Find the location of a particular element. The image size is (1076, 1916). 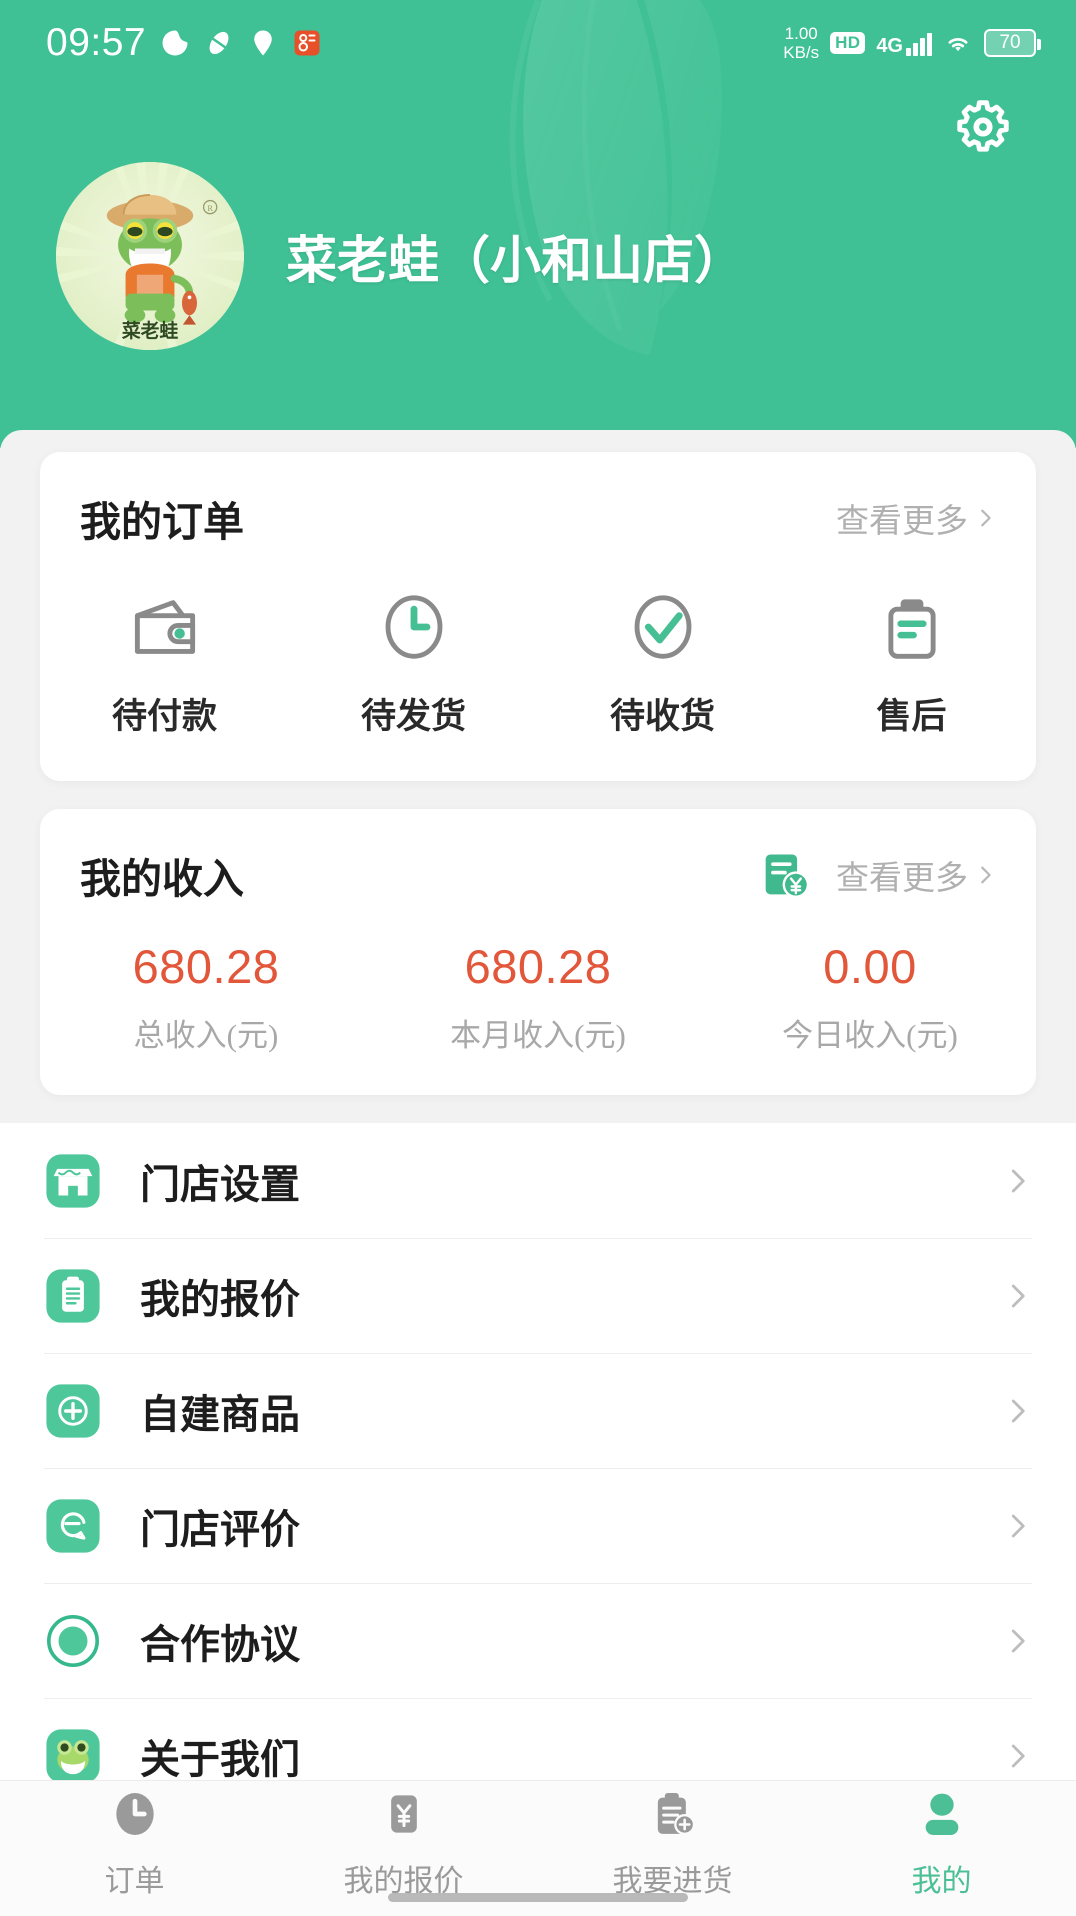

orders-view-more-label: 查看更多 is located at coordinates (902, 522).